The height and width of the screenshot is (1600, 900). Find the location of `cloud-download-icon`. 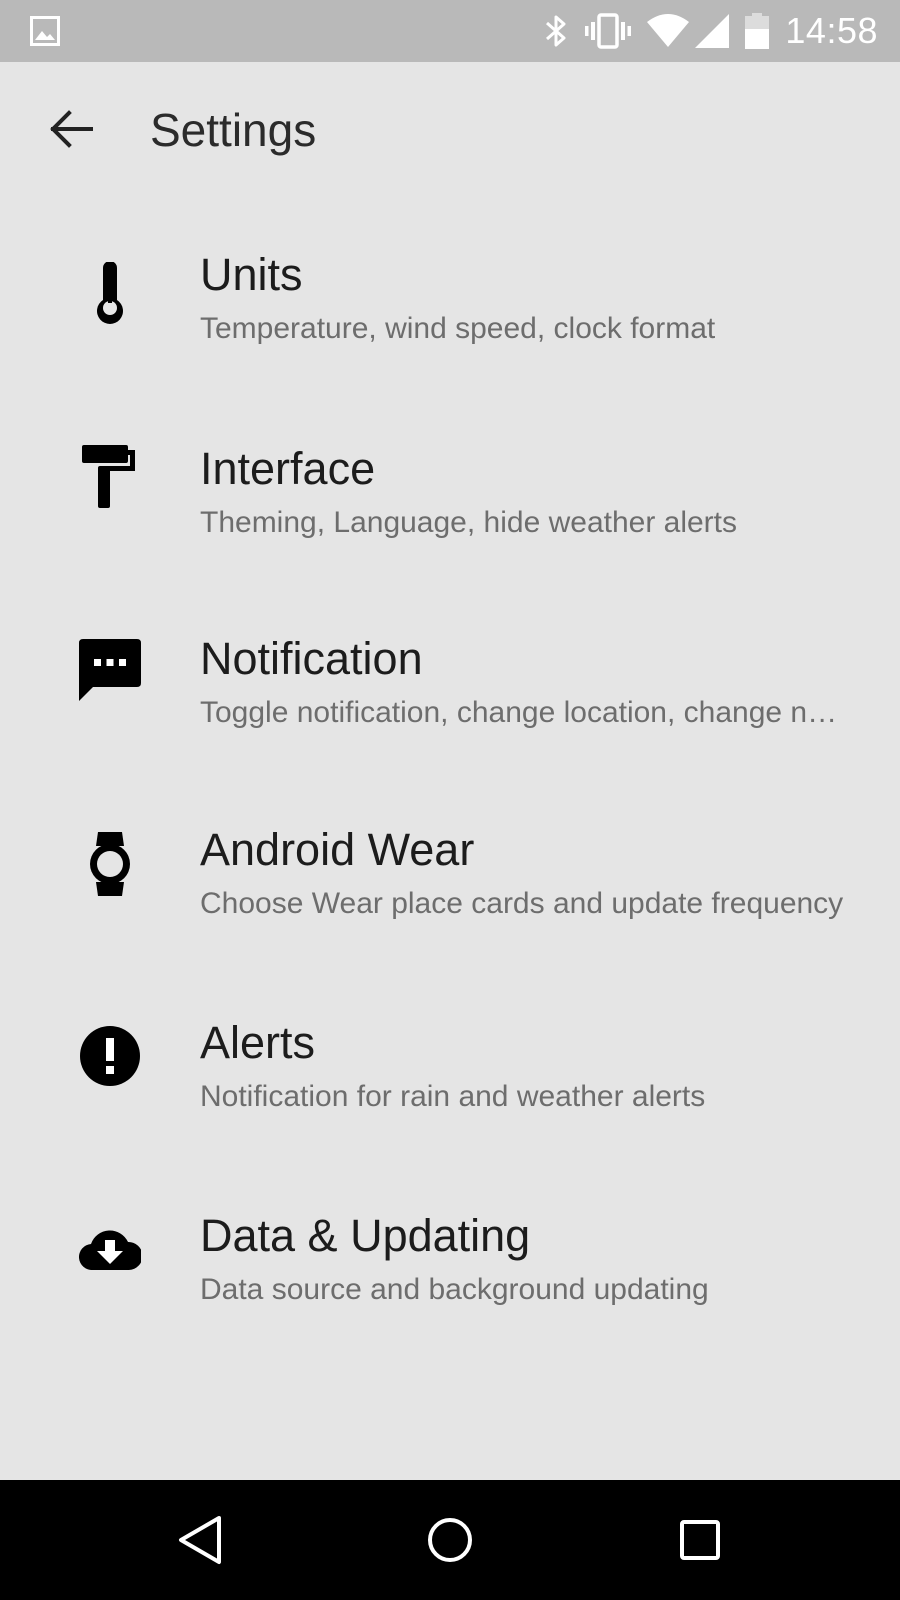

cloud-download-icon is located at coordinates (110, 1248).